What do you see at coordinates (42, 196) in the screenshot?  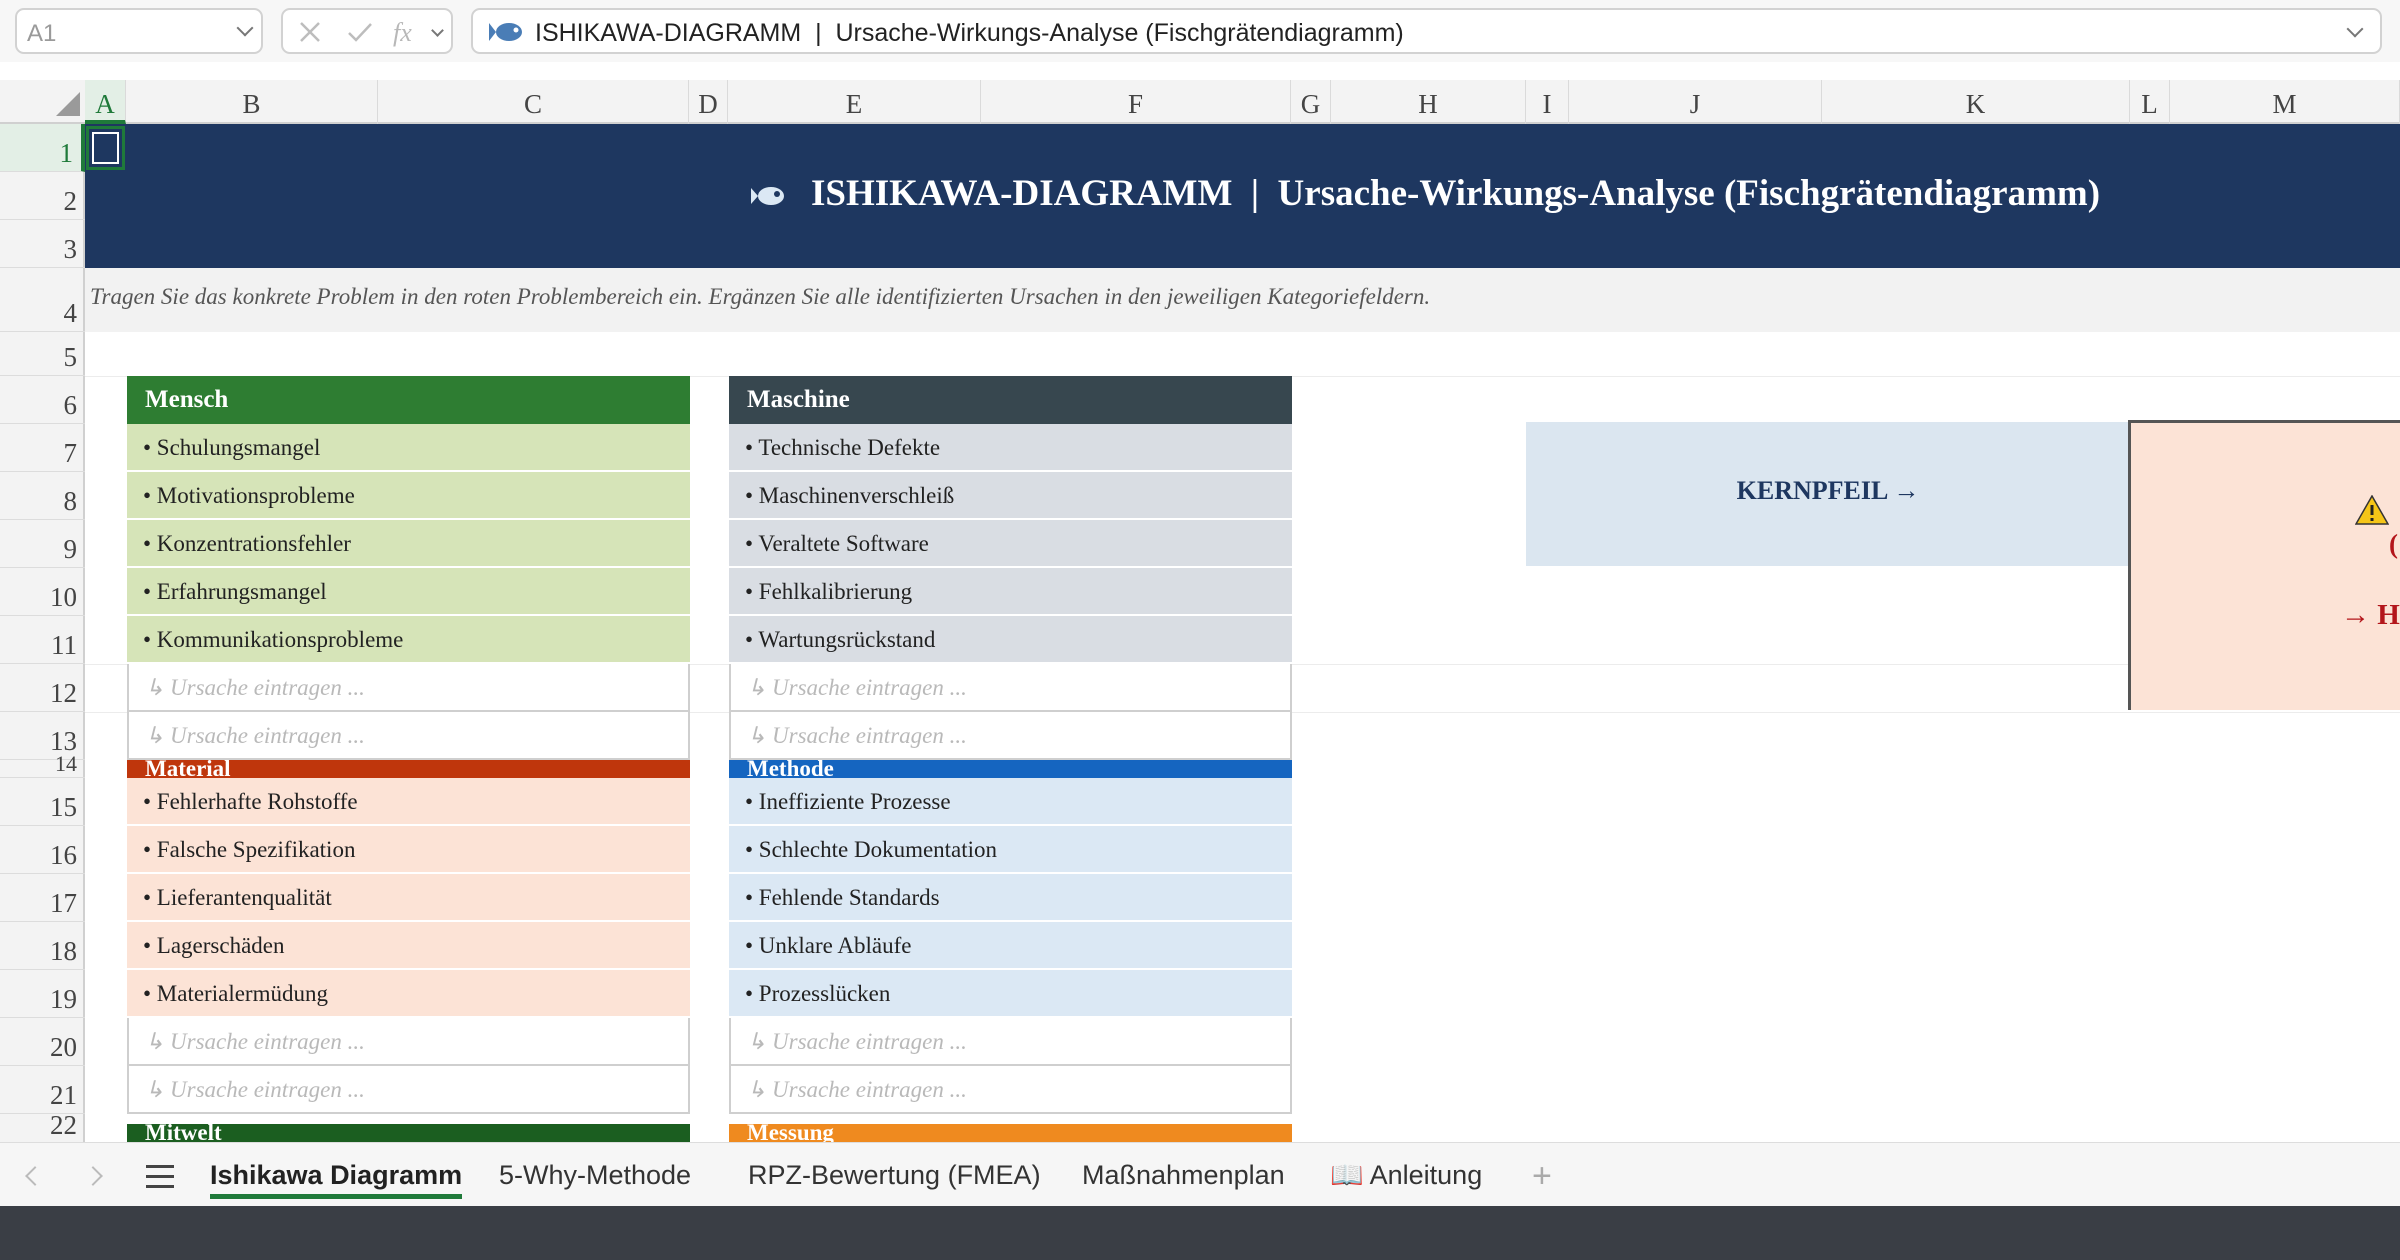 I see `row-header: 2` at bounding box center [42, 196].